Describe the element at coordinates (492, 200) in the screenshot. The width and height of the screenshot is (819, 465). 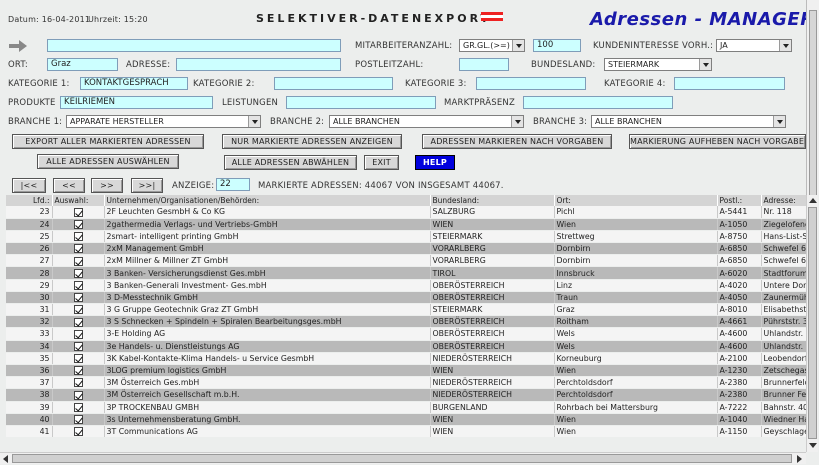
I see `col-header-bundesland: Bundesland:` at that location.